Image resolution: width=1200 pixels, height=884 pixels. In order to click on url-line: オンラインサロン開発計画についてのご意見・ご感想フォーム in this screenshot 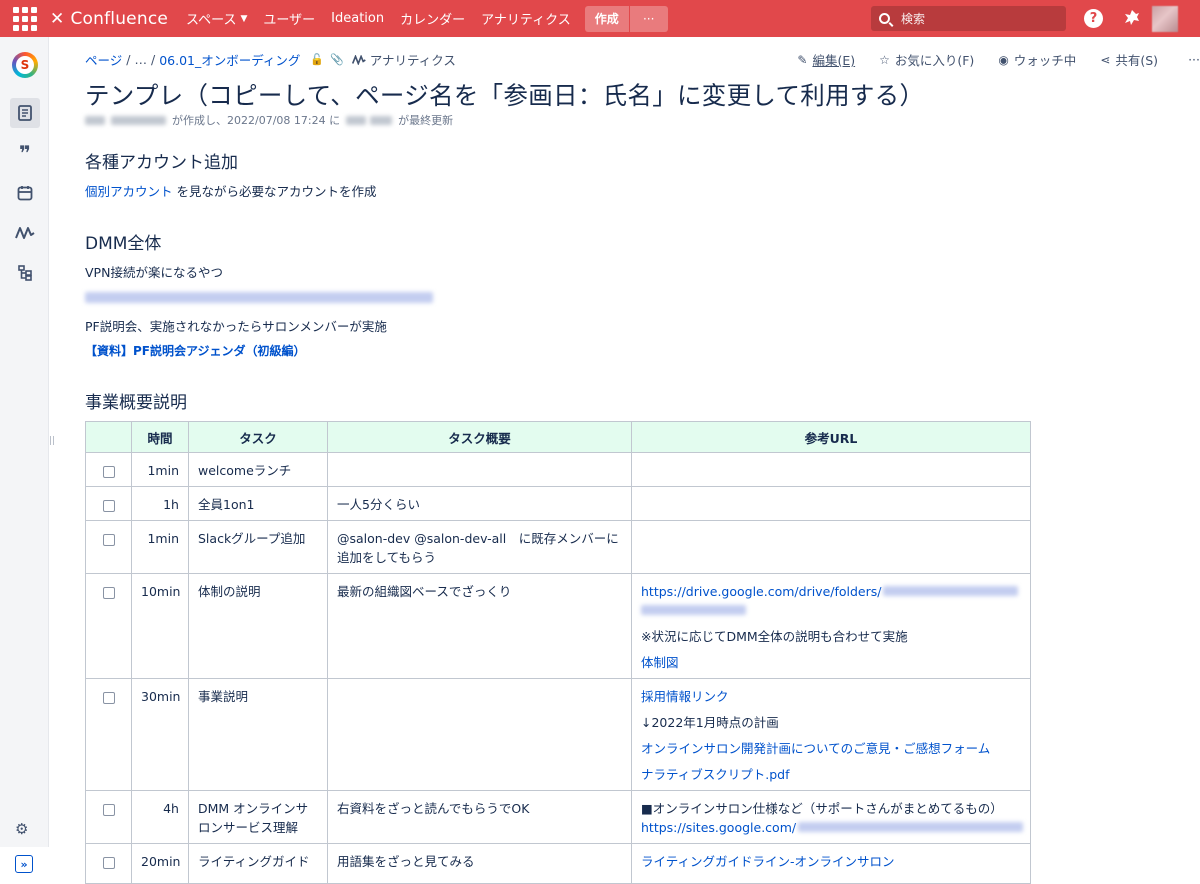, I will do `click(831, 748)`.